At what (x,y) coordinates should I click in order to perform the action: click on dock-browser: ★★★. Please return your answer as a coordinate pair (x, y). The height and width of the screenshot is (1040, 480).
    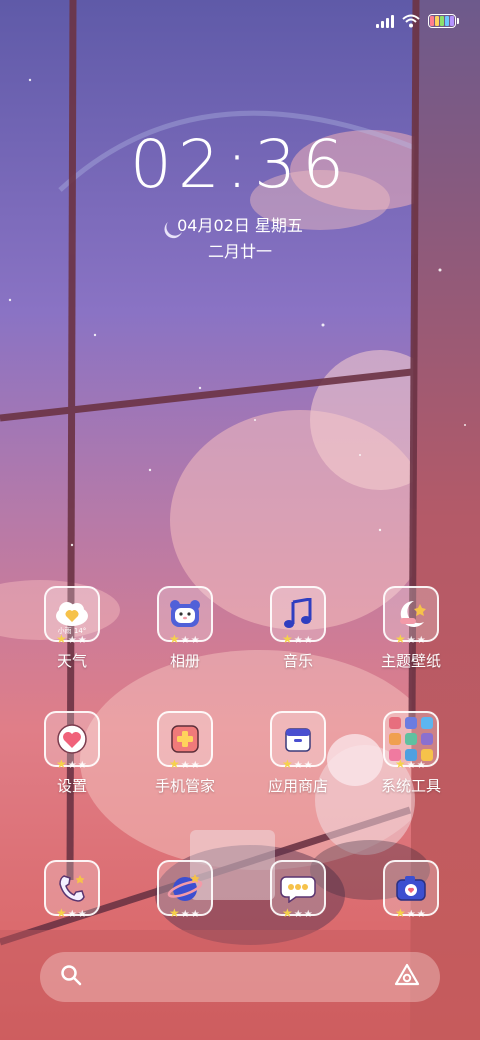
    Looking at the image, I should click on (185, 890).